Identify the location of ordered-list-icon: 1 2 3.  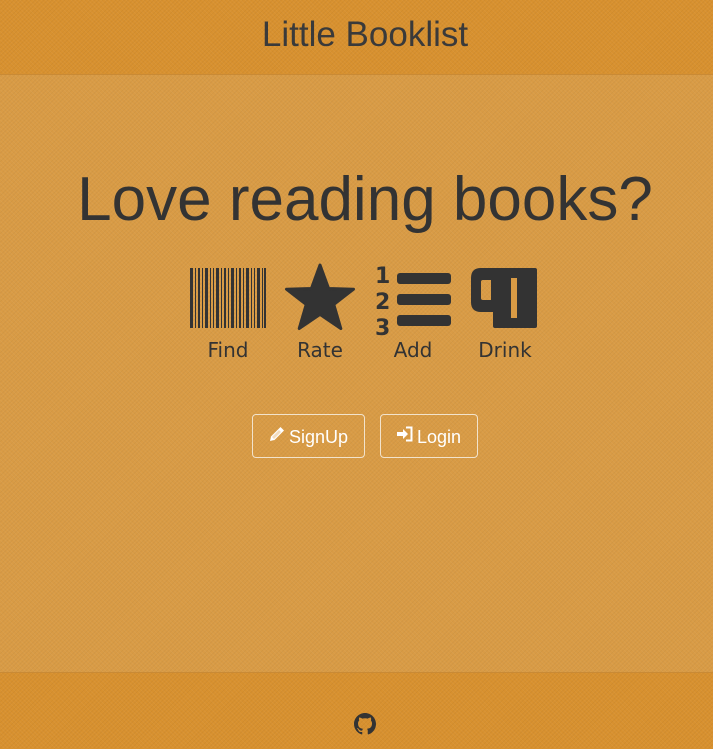
(413, 300).